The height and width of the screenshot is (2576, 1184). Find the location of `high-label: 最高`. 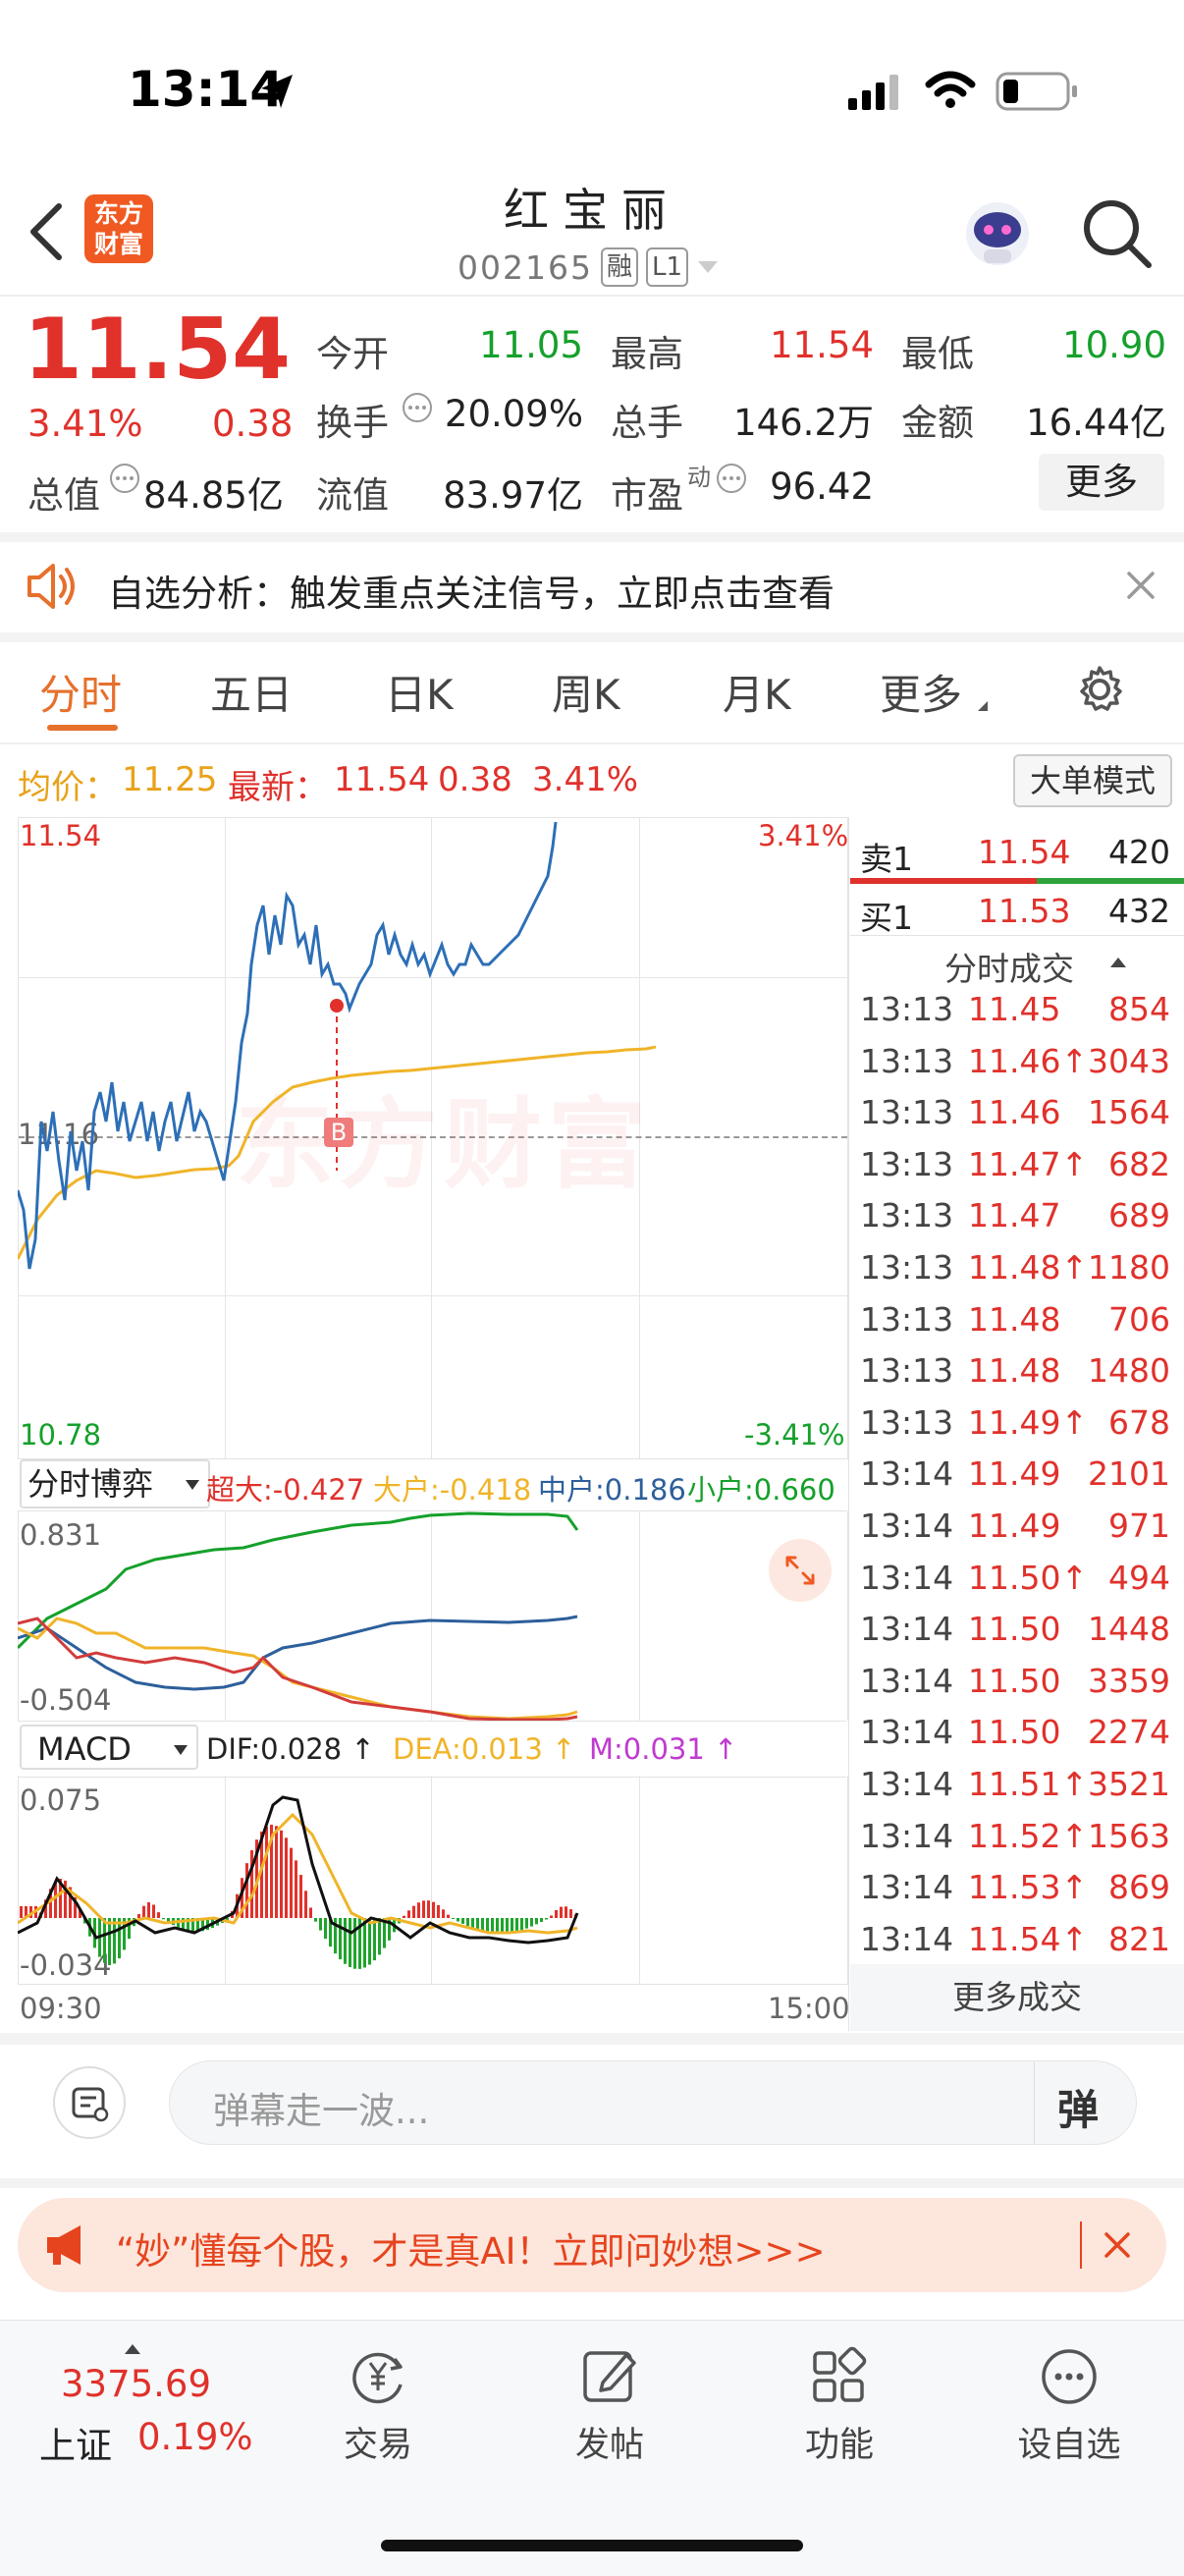

high-label: 最高 is located at coordinates (647, 354).